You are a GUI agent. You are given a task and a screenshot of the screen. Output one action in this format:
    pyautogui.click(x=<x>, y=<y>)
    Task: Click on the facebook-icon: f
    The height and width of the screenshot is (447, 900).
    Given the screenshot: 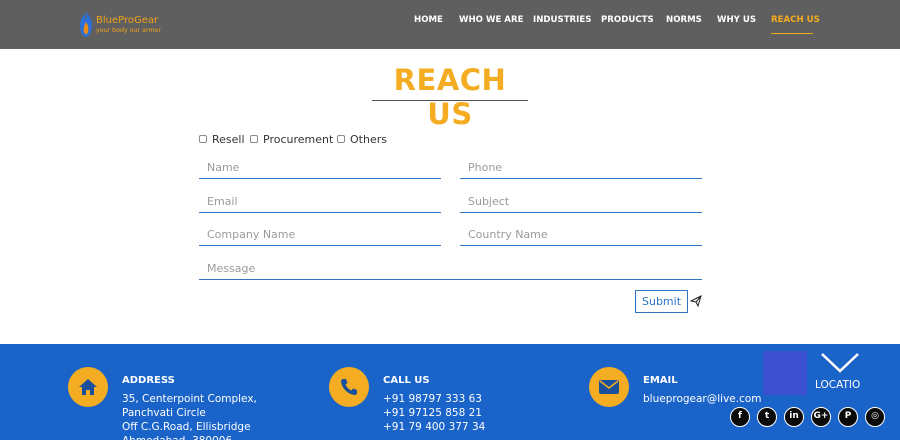 What is the action you would take?
    pyautogui.click(x=740, y=417)
    